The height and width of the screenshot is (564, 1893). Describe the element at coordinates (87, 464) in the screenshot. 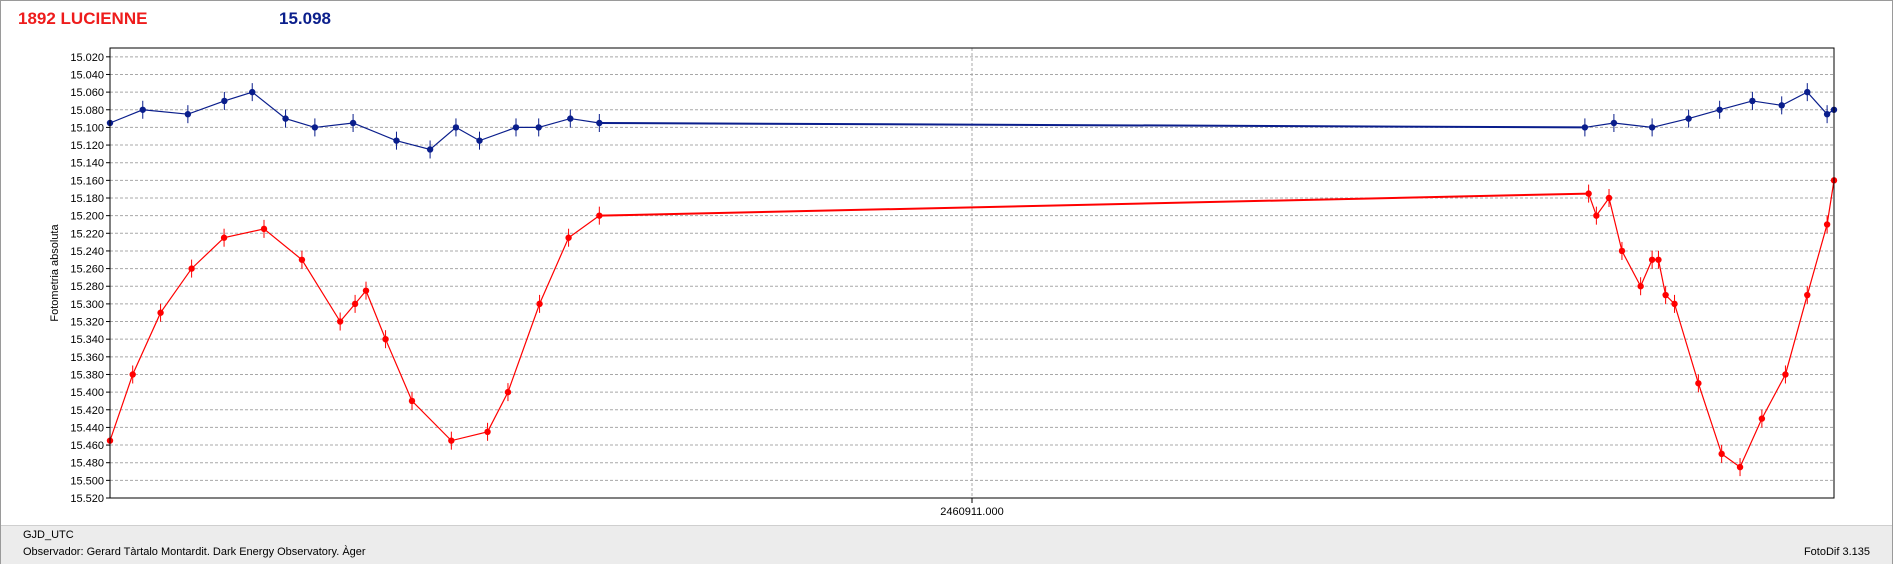

I see `y-tick-label: 15.480` at that location.